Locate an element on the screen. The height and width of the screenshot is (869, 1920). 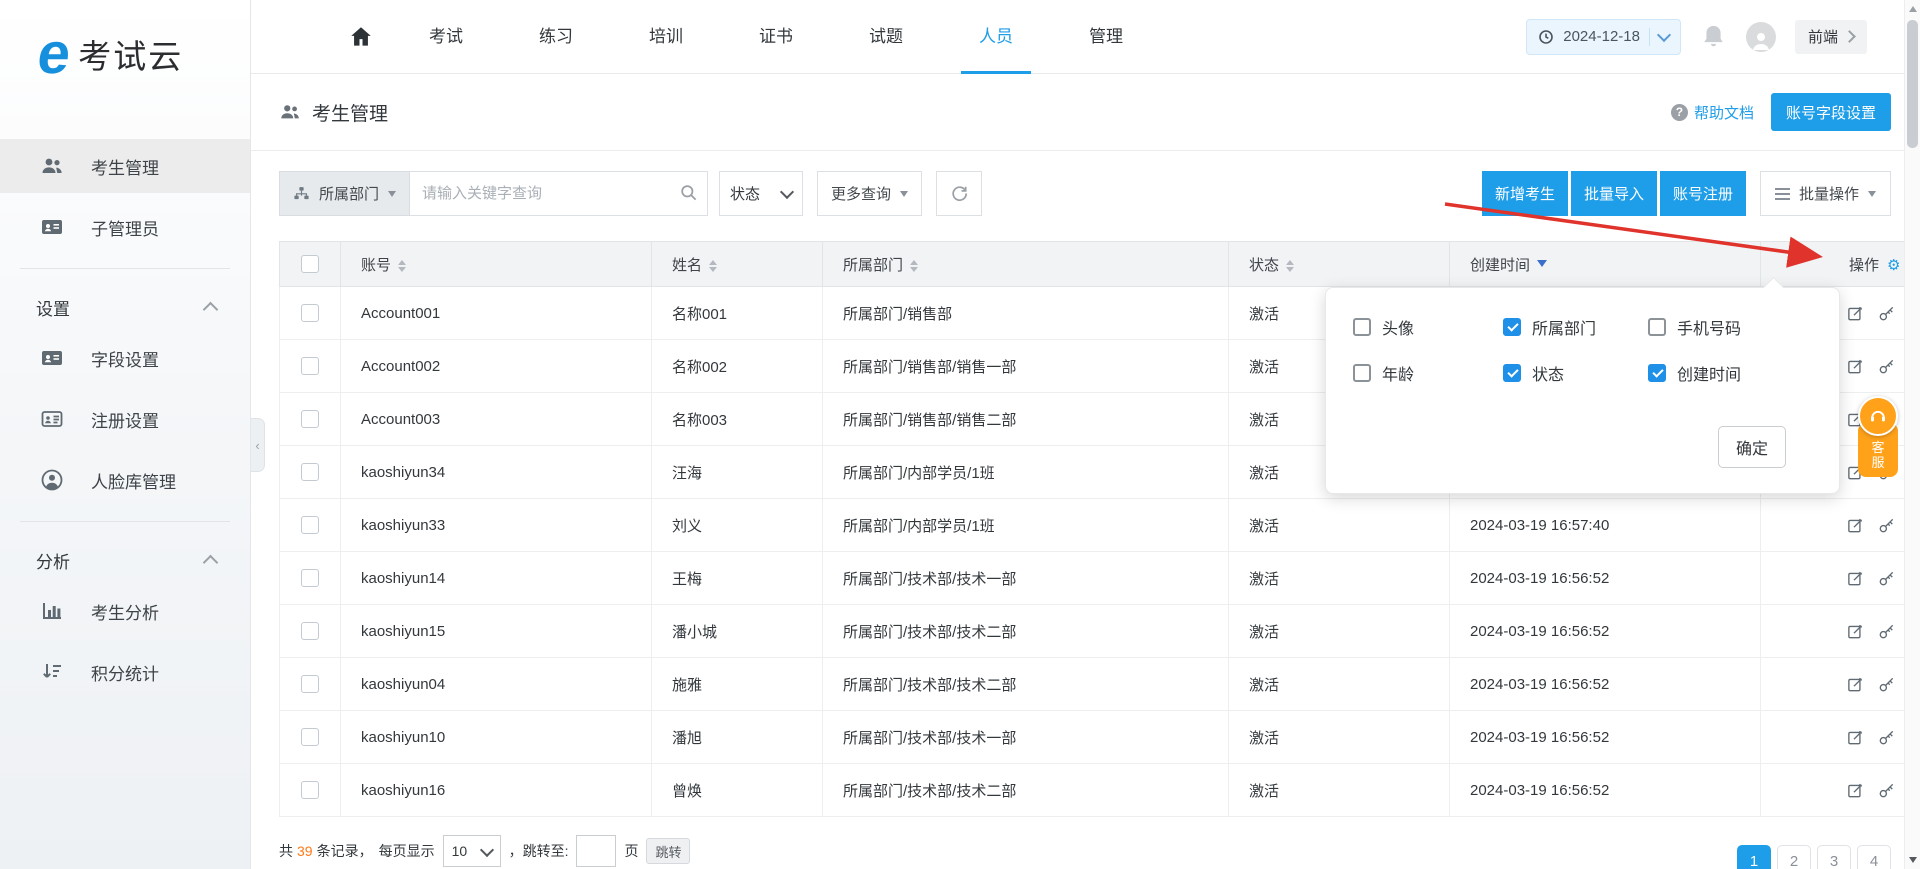
nav-item-certificate: 证书 is located at coordinates (776, 37).